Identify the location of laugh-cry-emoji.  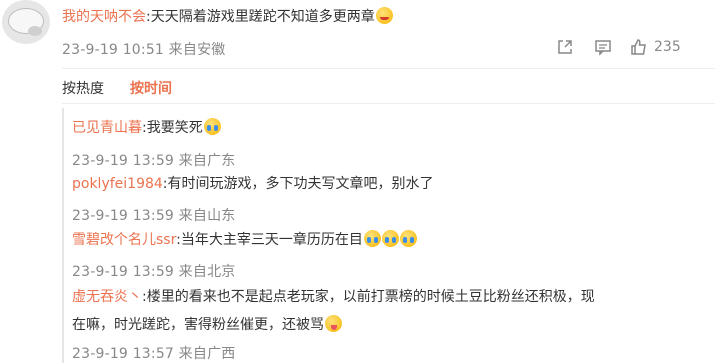
(212, 126).